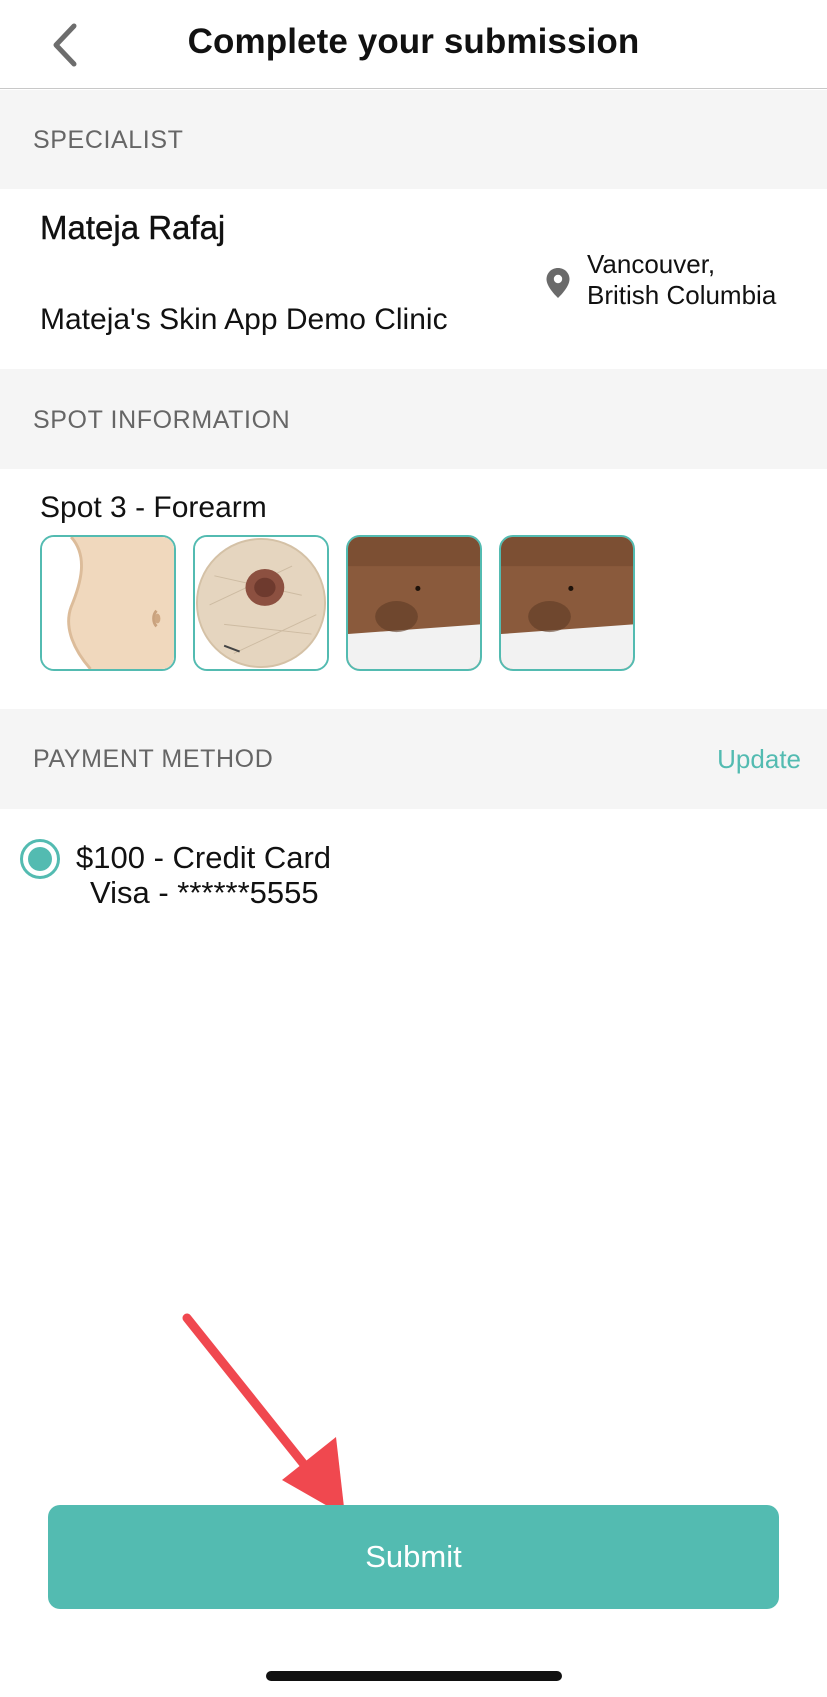  I want to click on home-indicator, so click(414, 1676).